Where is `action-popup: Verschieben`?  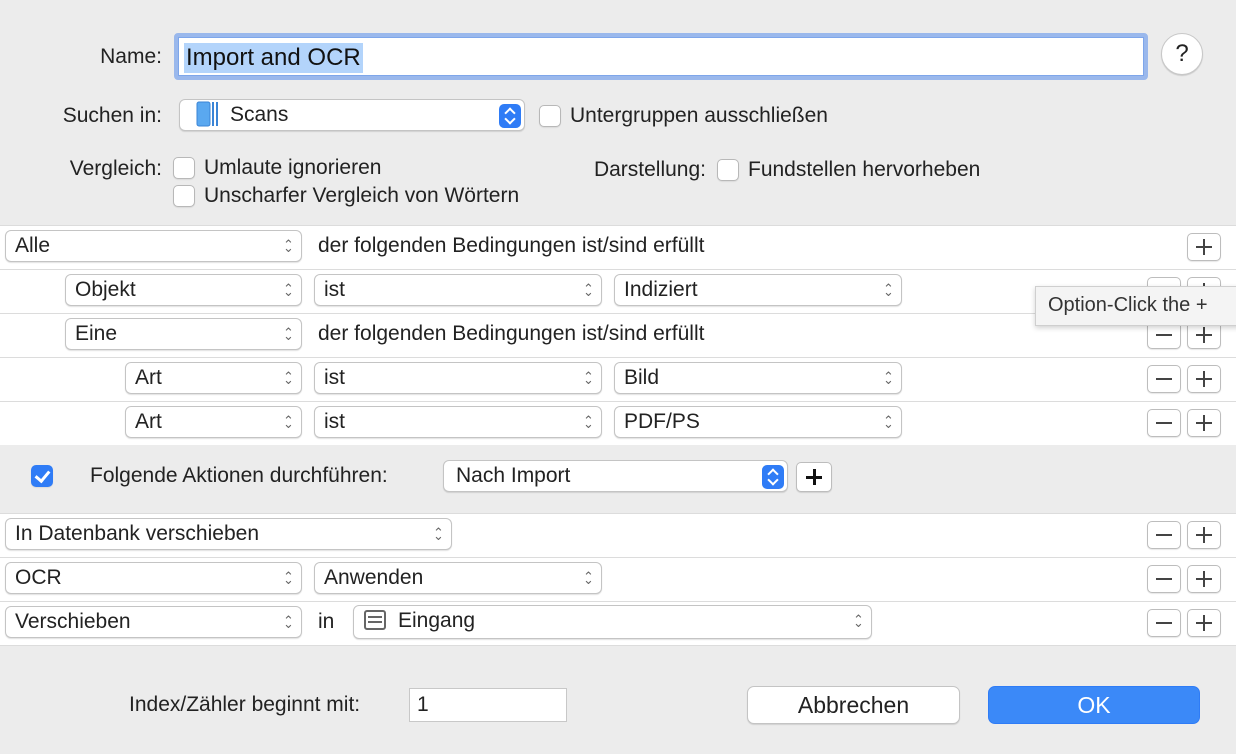
action-popup: Verschieben is located at coordinates (153, 622).